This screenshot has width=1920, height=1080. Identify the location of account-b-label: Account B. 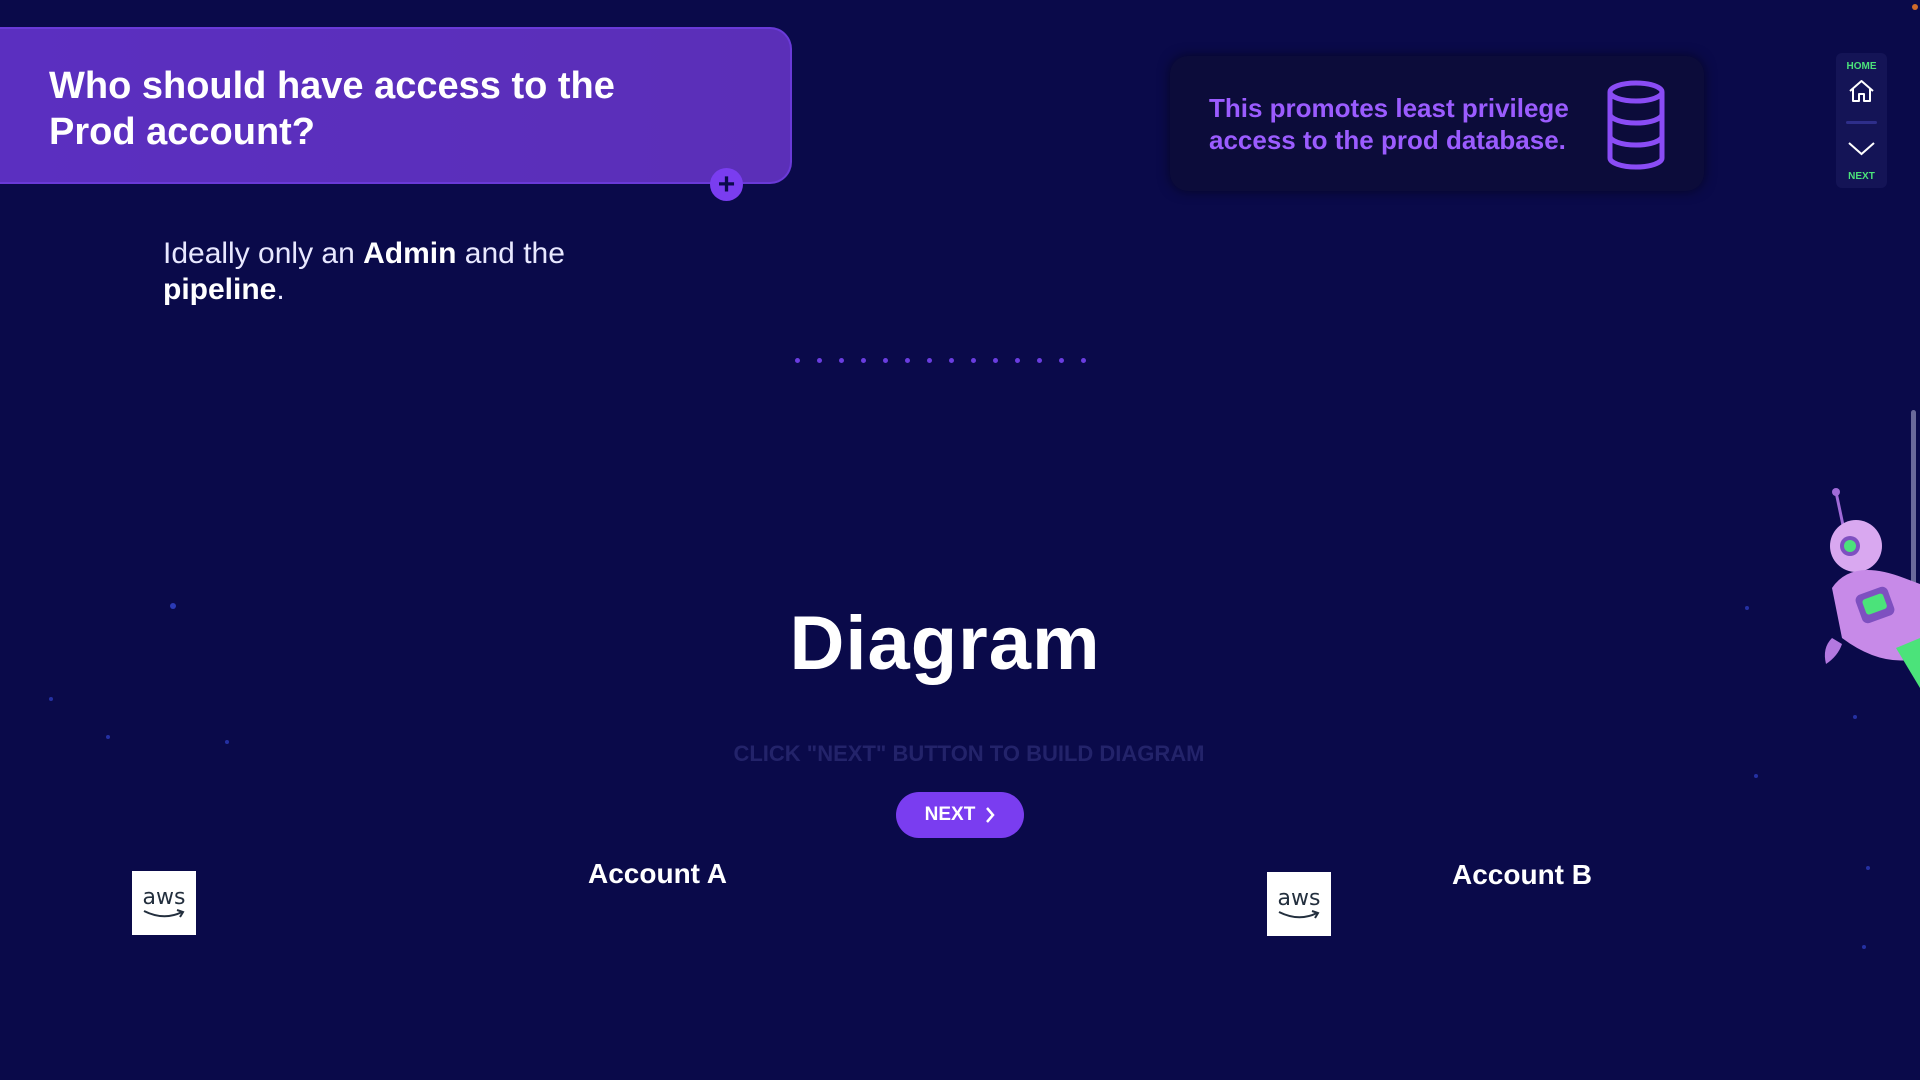
(1522, 874).